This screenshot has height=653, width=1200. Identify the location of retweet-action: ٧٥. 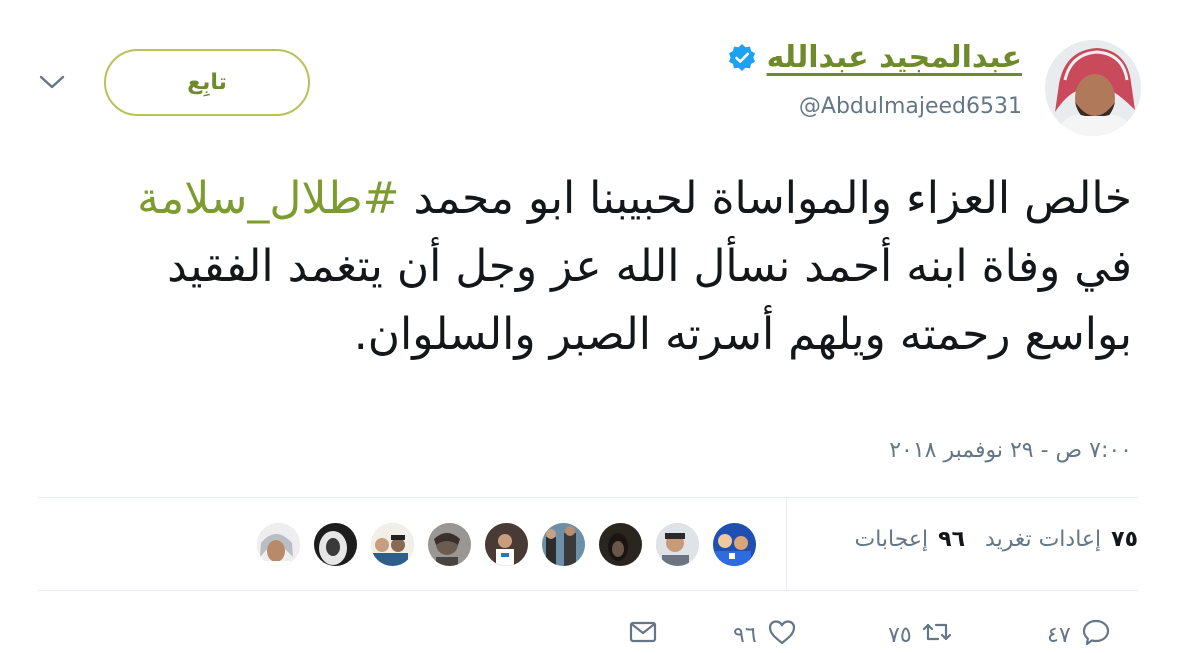
(920, 635).